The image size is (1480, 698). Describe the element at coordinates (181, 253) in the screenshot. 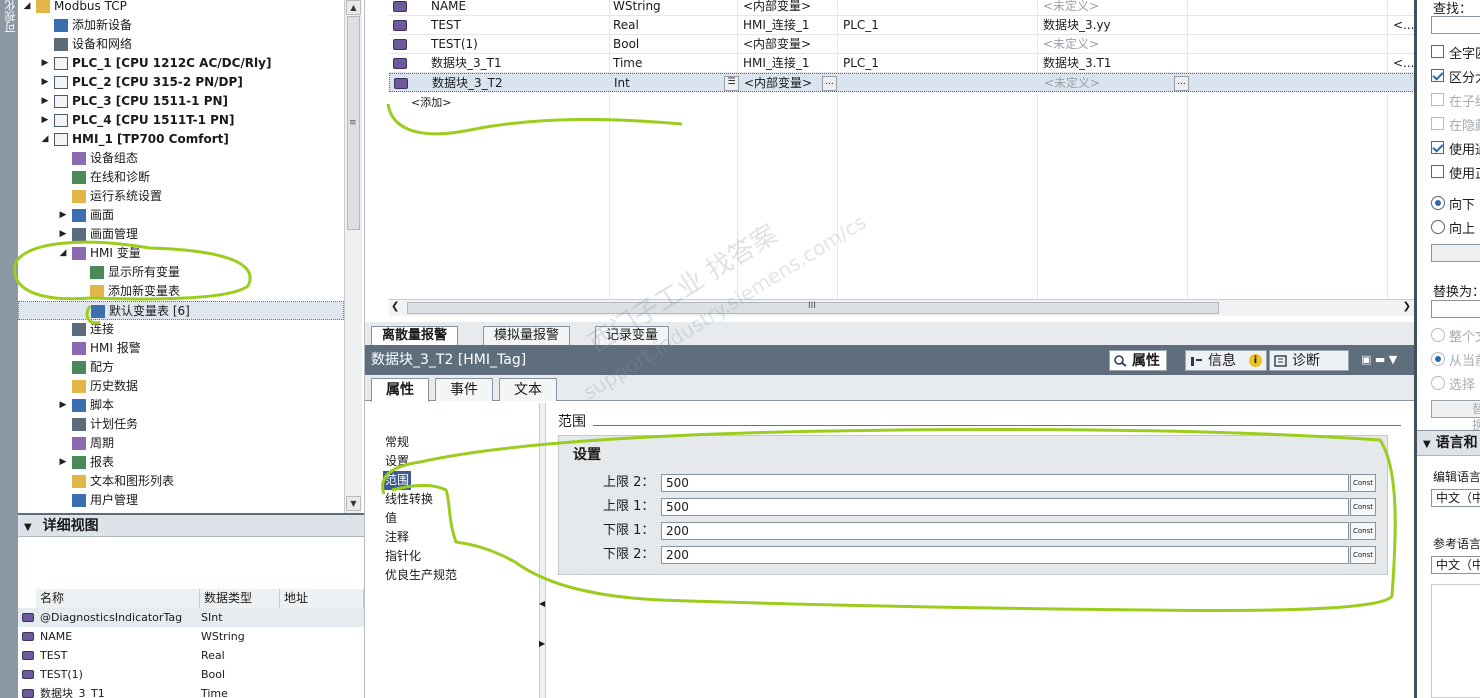

I see `tree-item: ◢ HMI 变量` at that location.